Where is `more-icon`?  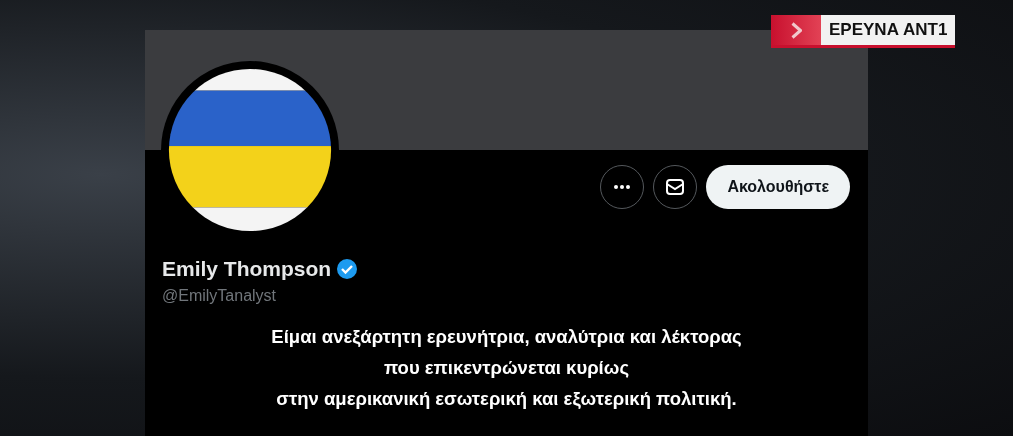
more-icon is located at coordinates (622, 187).